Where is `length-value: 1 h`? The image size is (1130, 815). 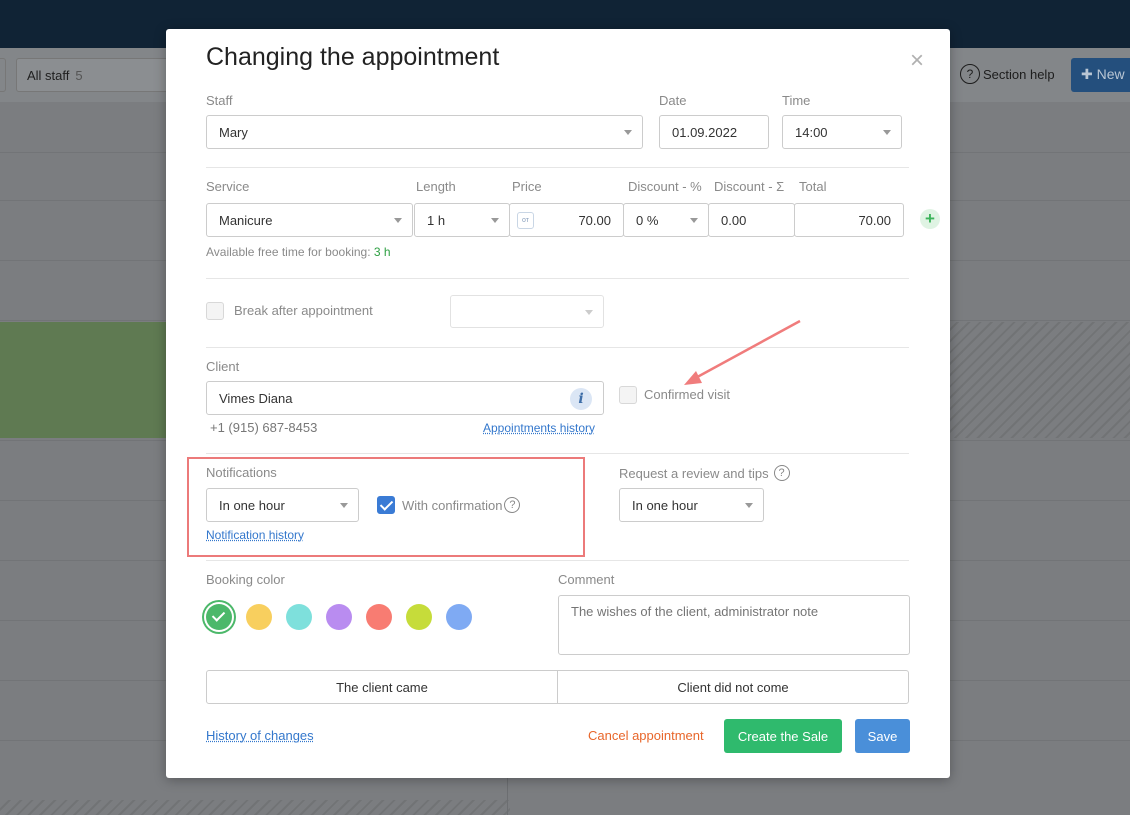
length-value: 1 h is located at coordinates (436, 220).